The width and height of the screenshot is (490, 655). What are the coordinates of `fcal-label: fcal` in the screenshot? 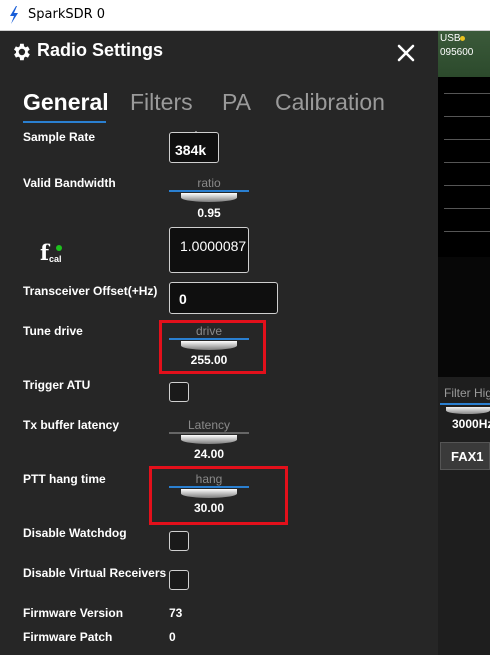 It's located at (51, 252).